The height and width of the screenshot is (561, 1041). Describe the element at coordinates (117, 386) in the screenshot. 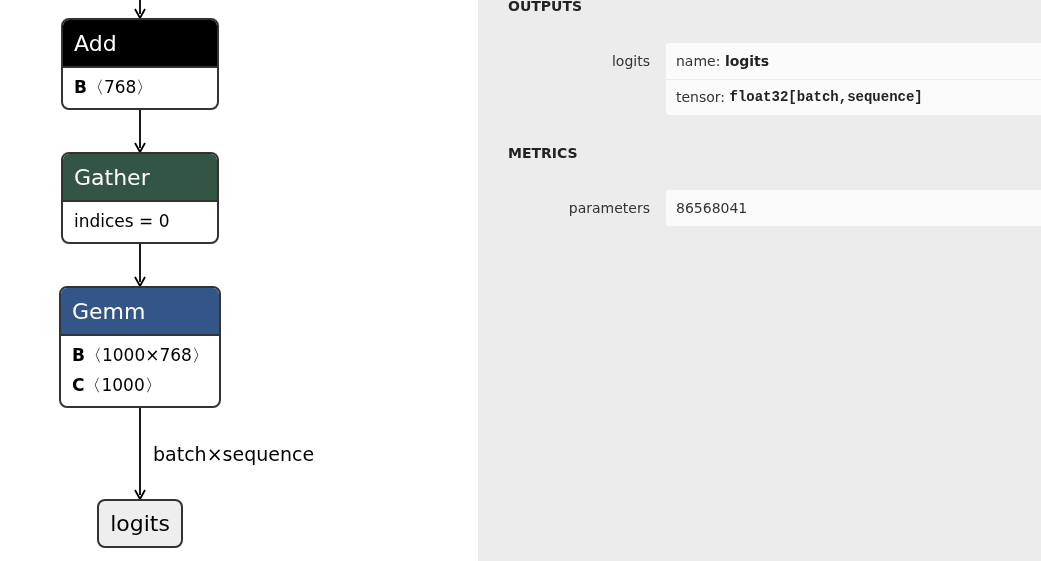

I see `node-attribute: C〈1000〉` at that location.